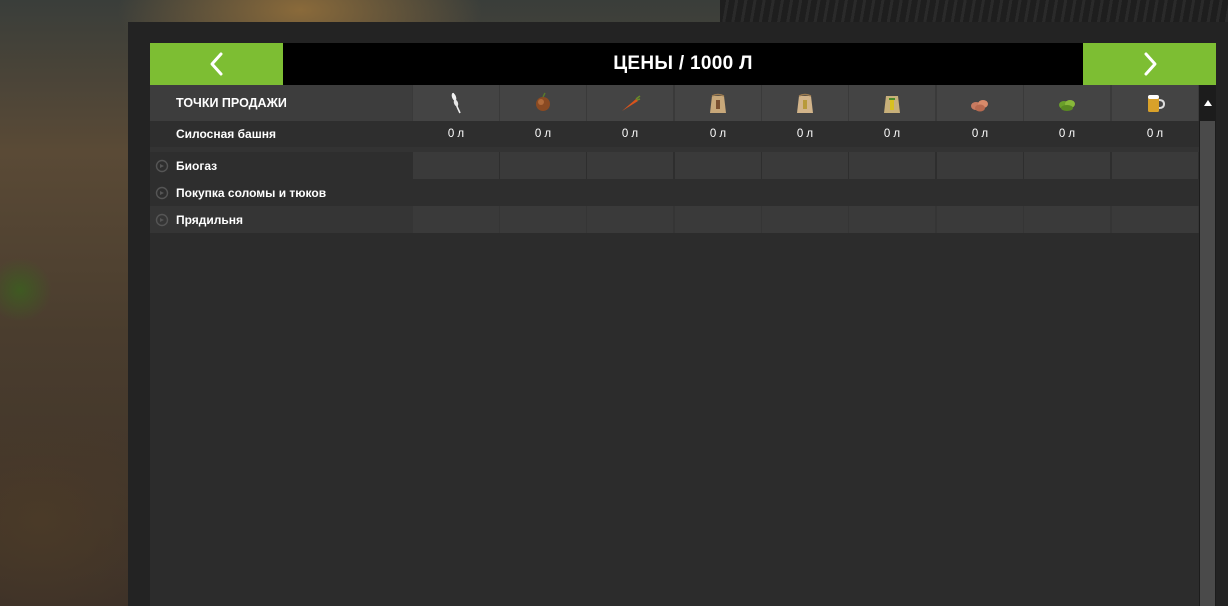 This screenshot has height=606, width=1228. I want to click on row-name: Прядильня, so click(210, 219).